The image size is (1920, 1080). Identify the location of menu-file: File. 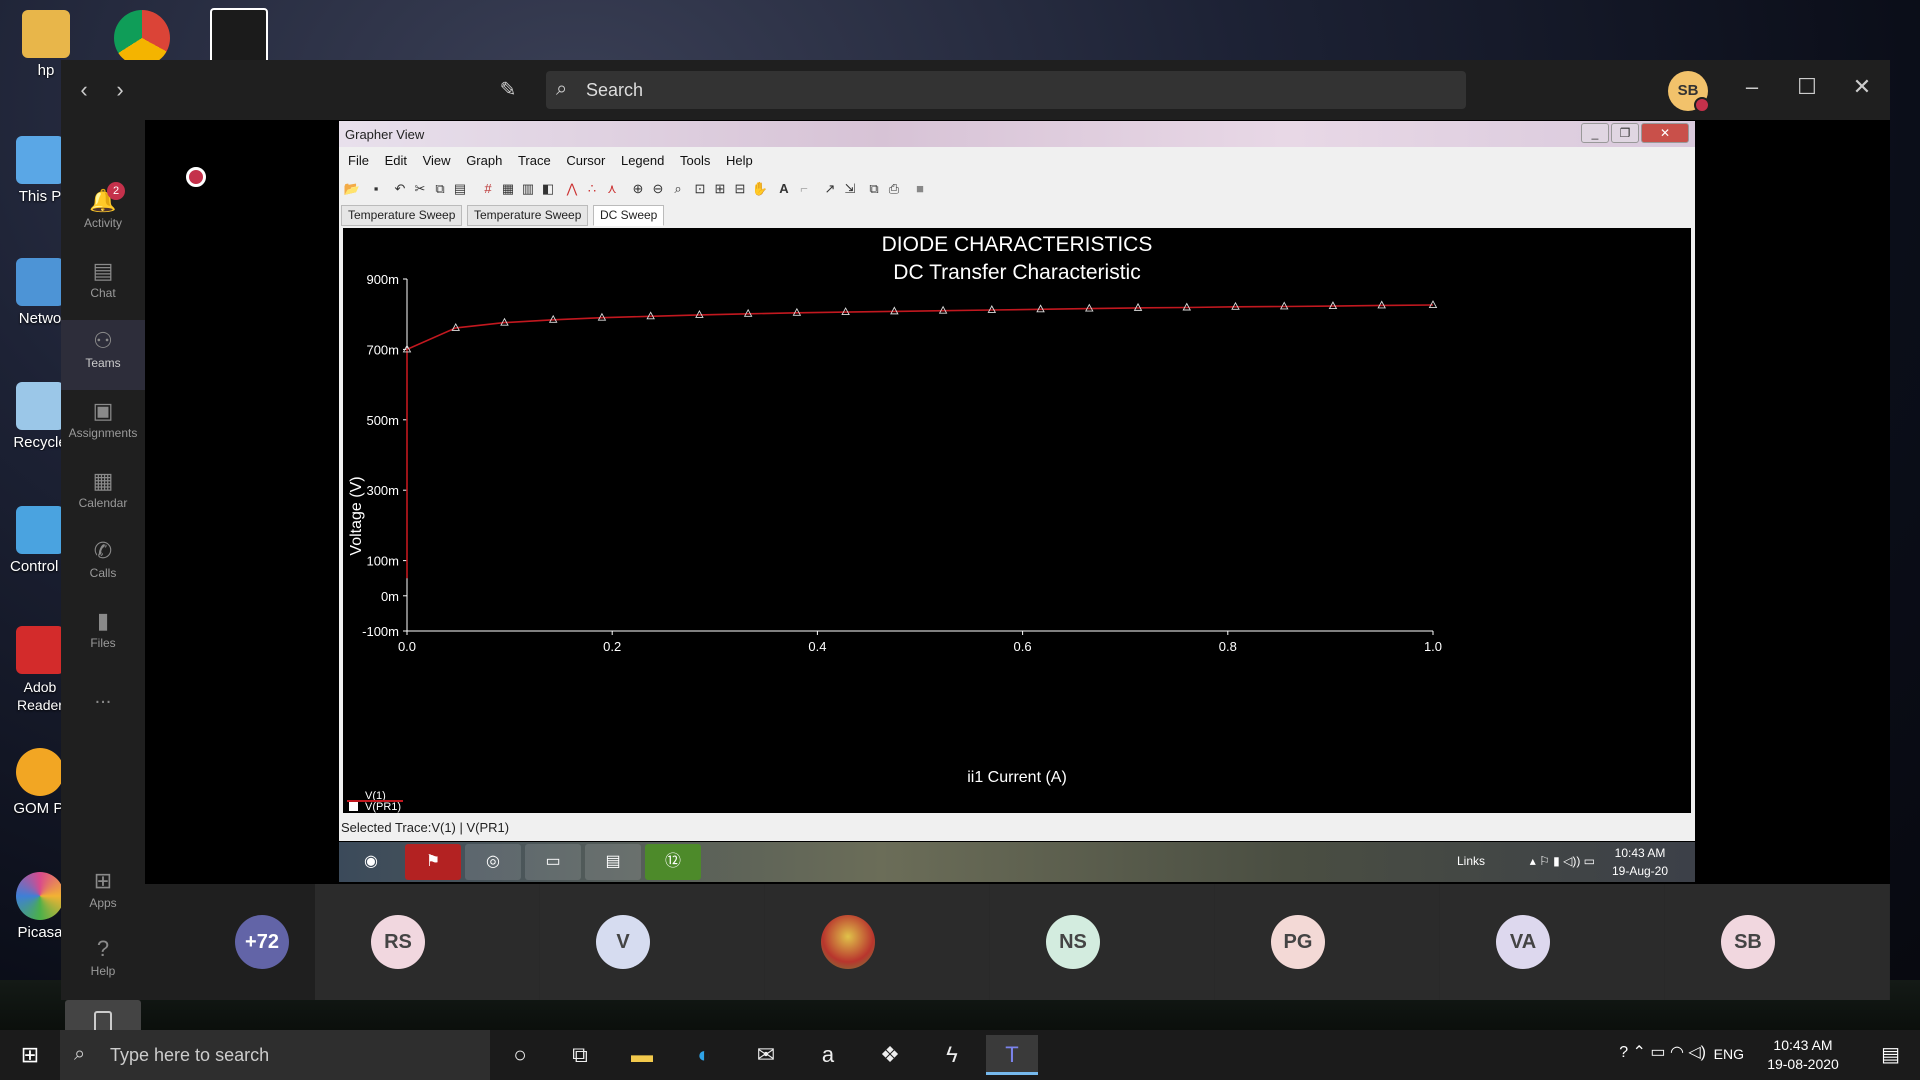
(358, 160).